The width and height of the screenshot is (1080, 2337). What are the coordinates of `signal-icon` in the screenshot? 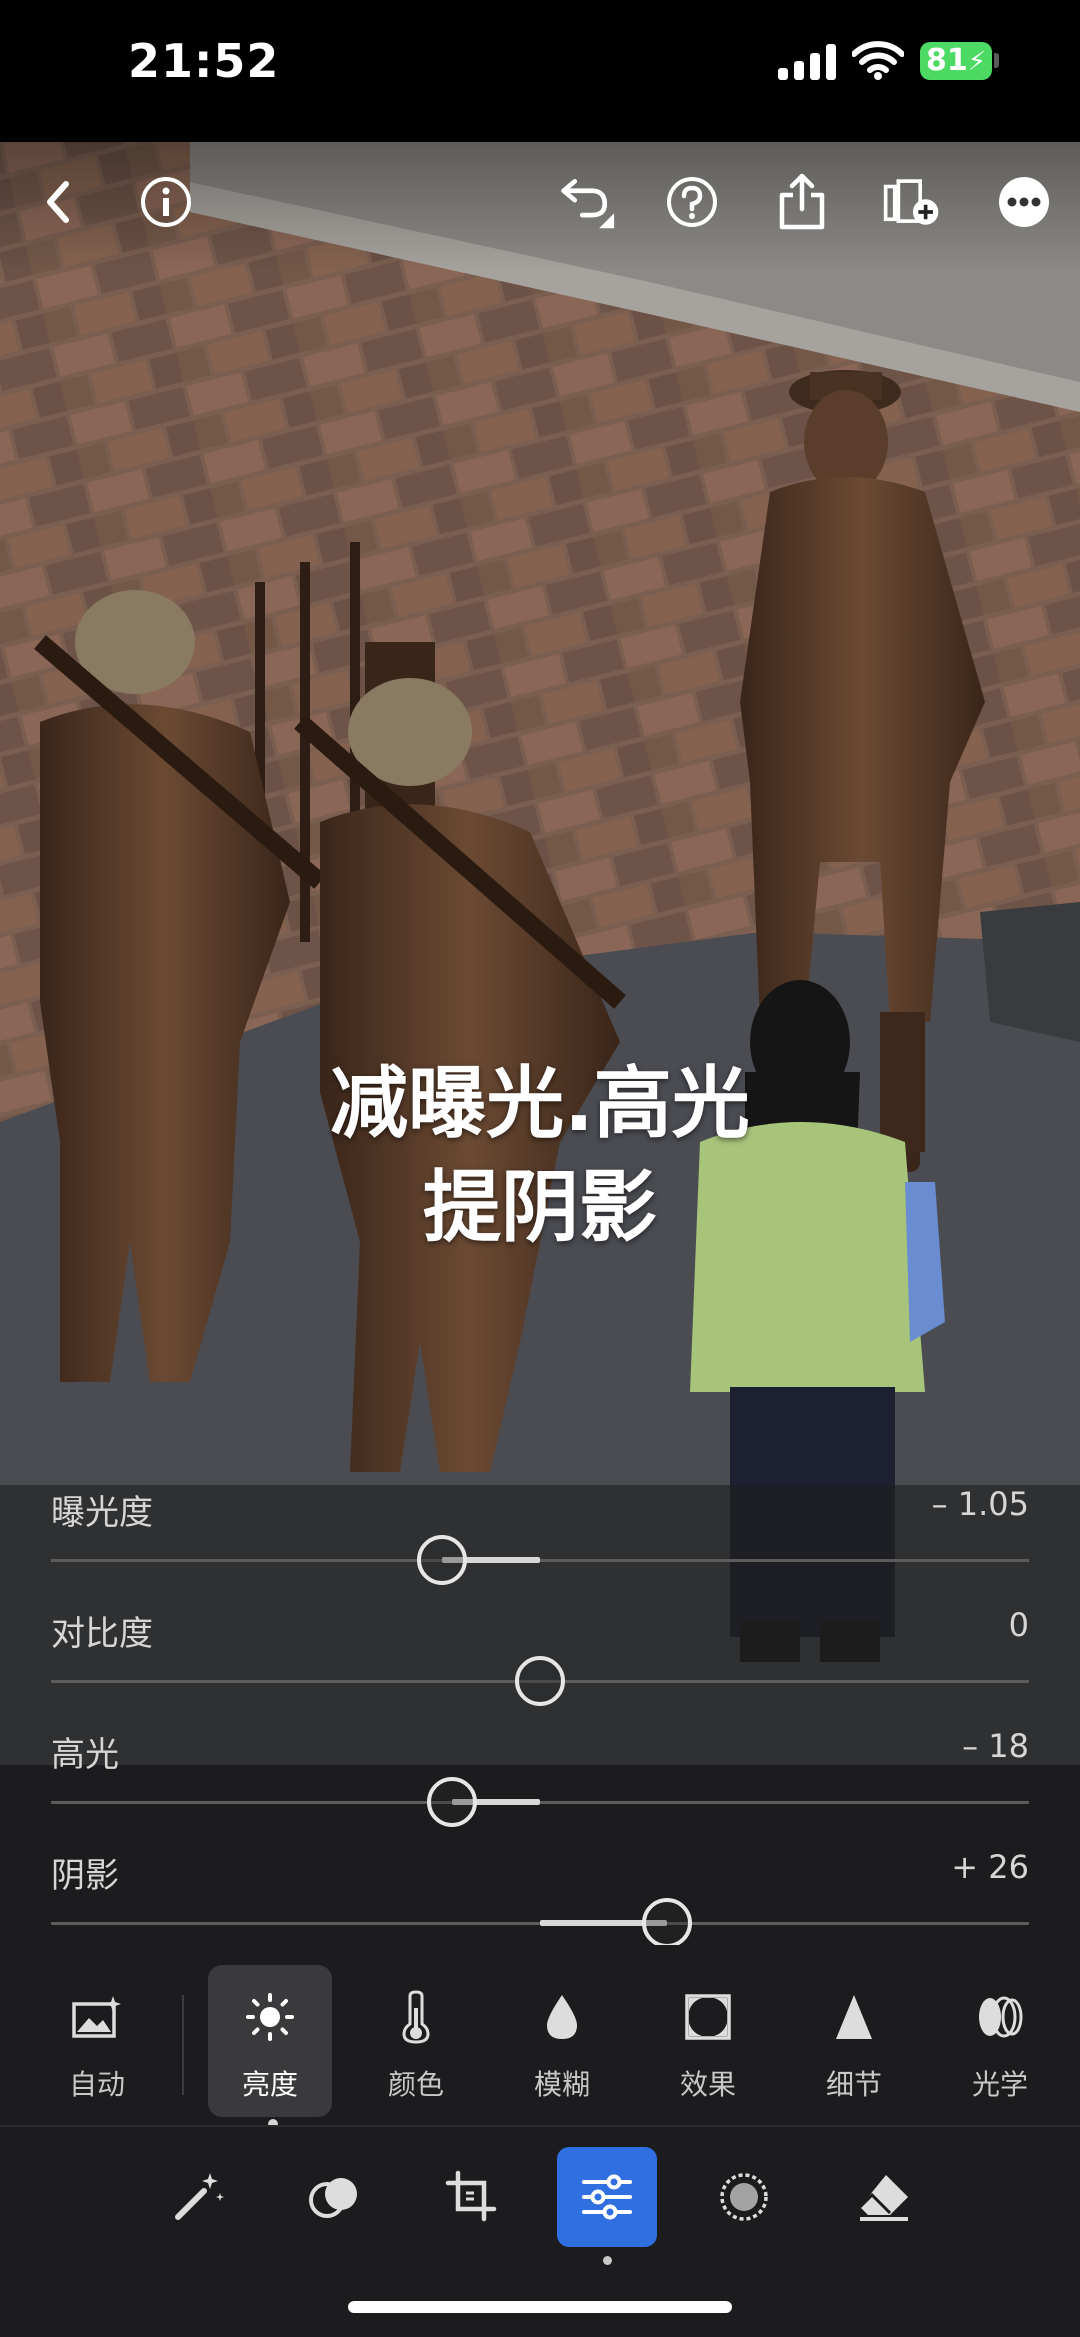 It's located at (807, 62).